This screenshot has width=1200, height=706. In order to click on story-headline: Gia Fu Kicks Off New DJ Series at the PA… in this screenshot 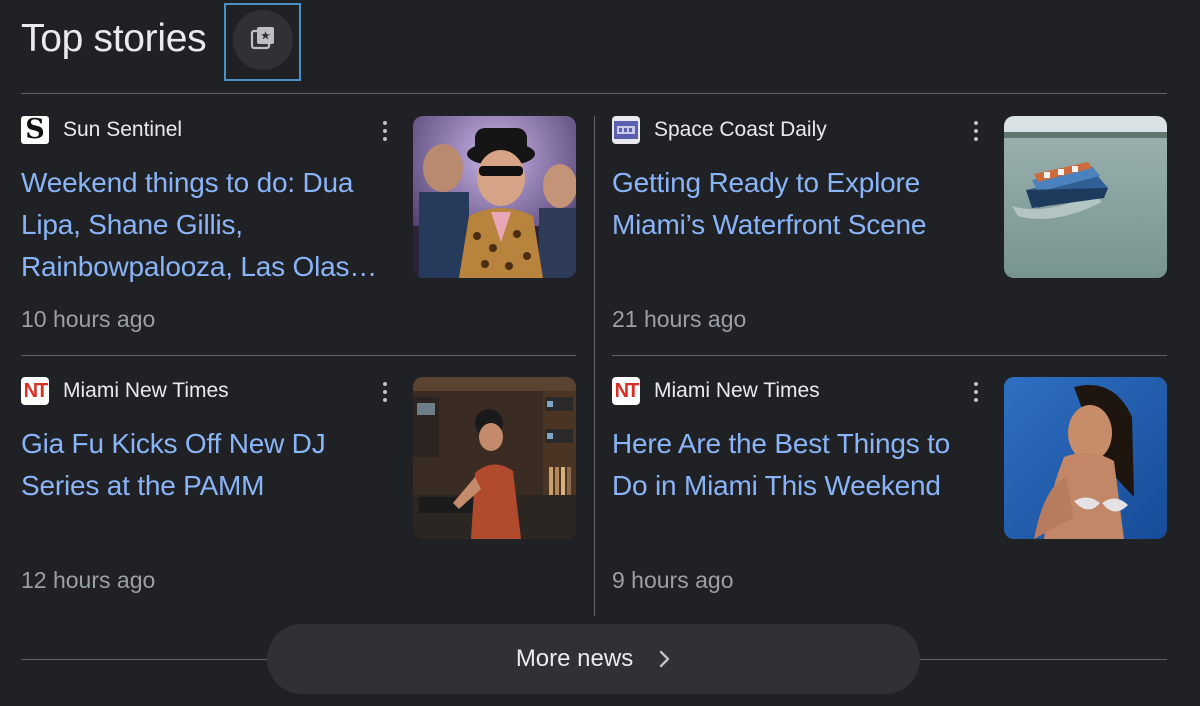, I will do `click(211, 486)`.